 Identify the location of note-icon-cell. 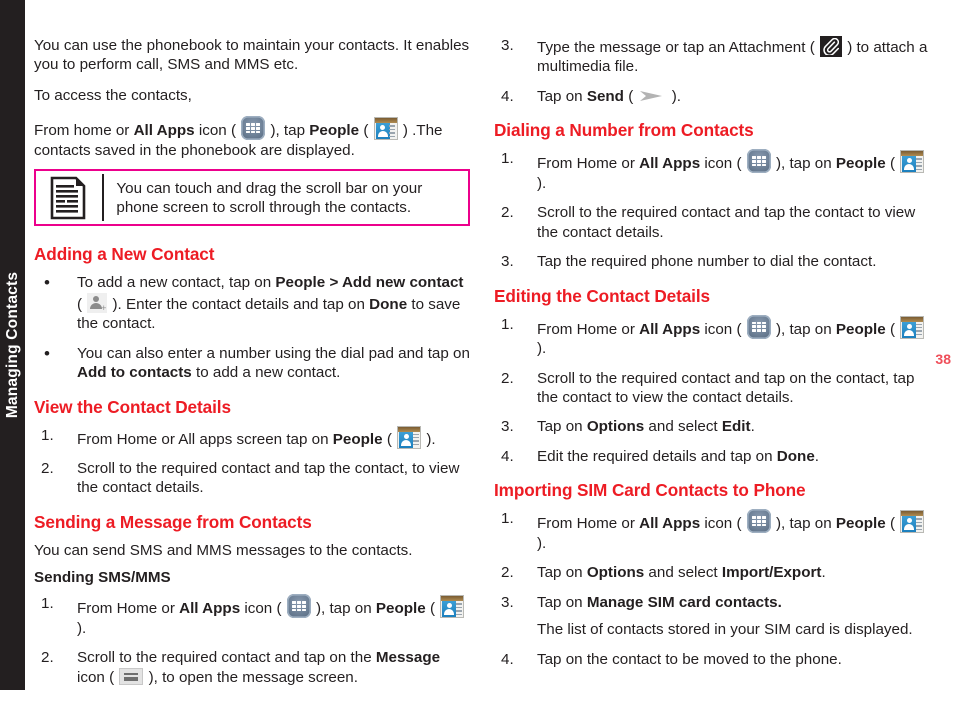
(69, 198).